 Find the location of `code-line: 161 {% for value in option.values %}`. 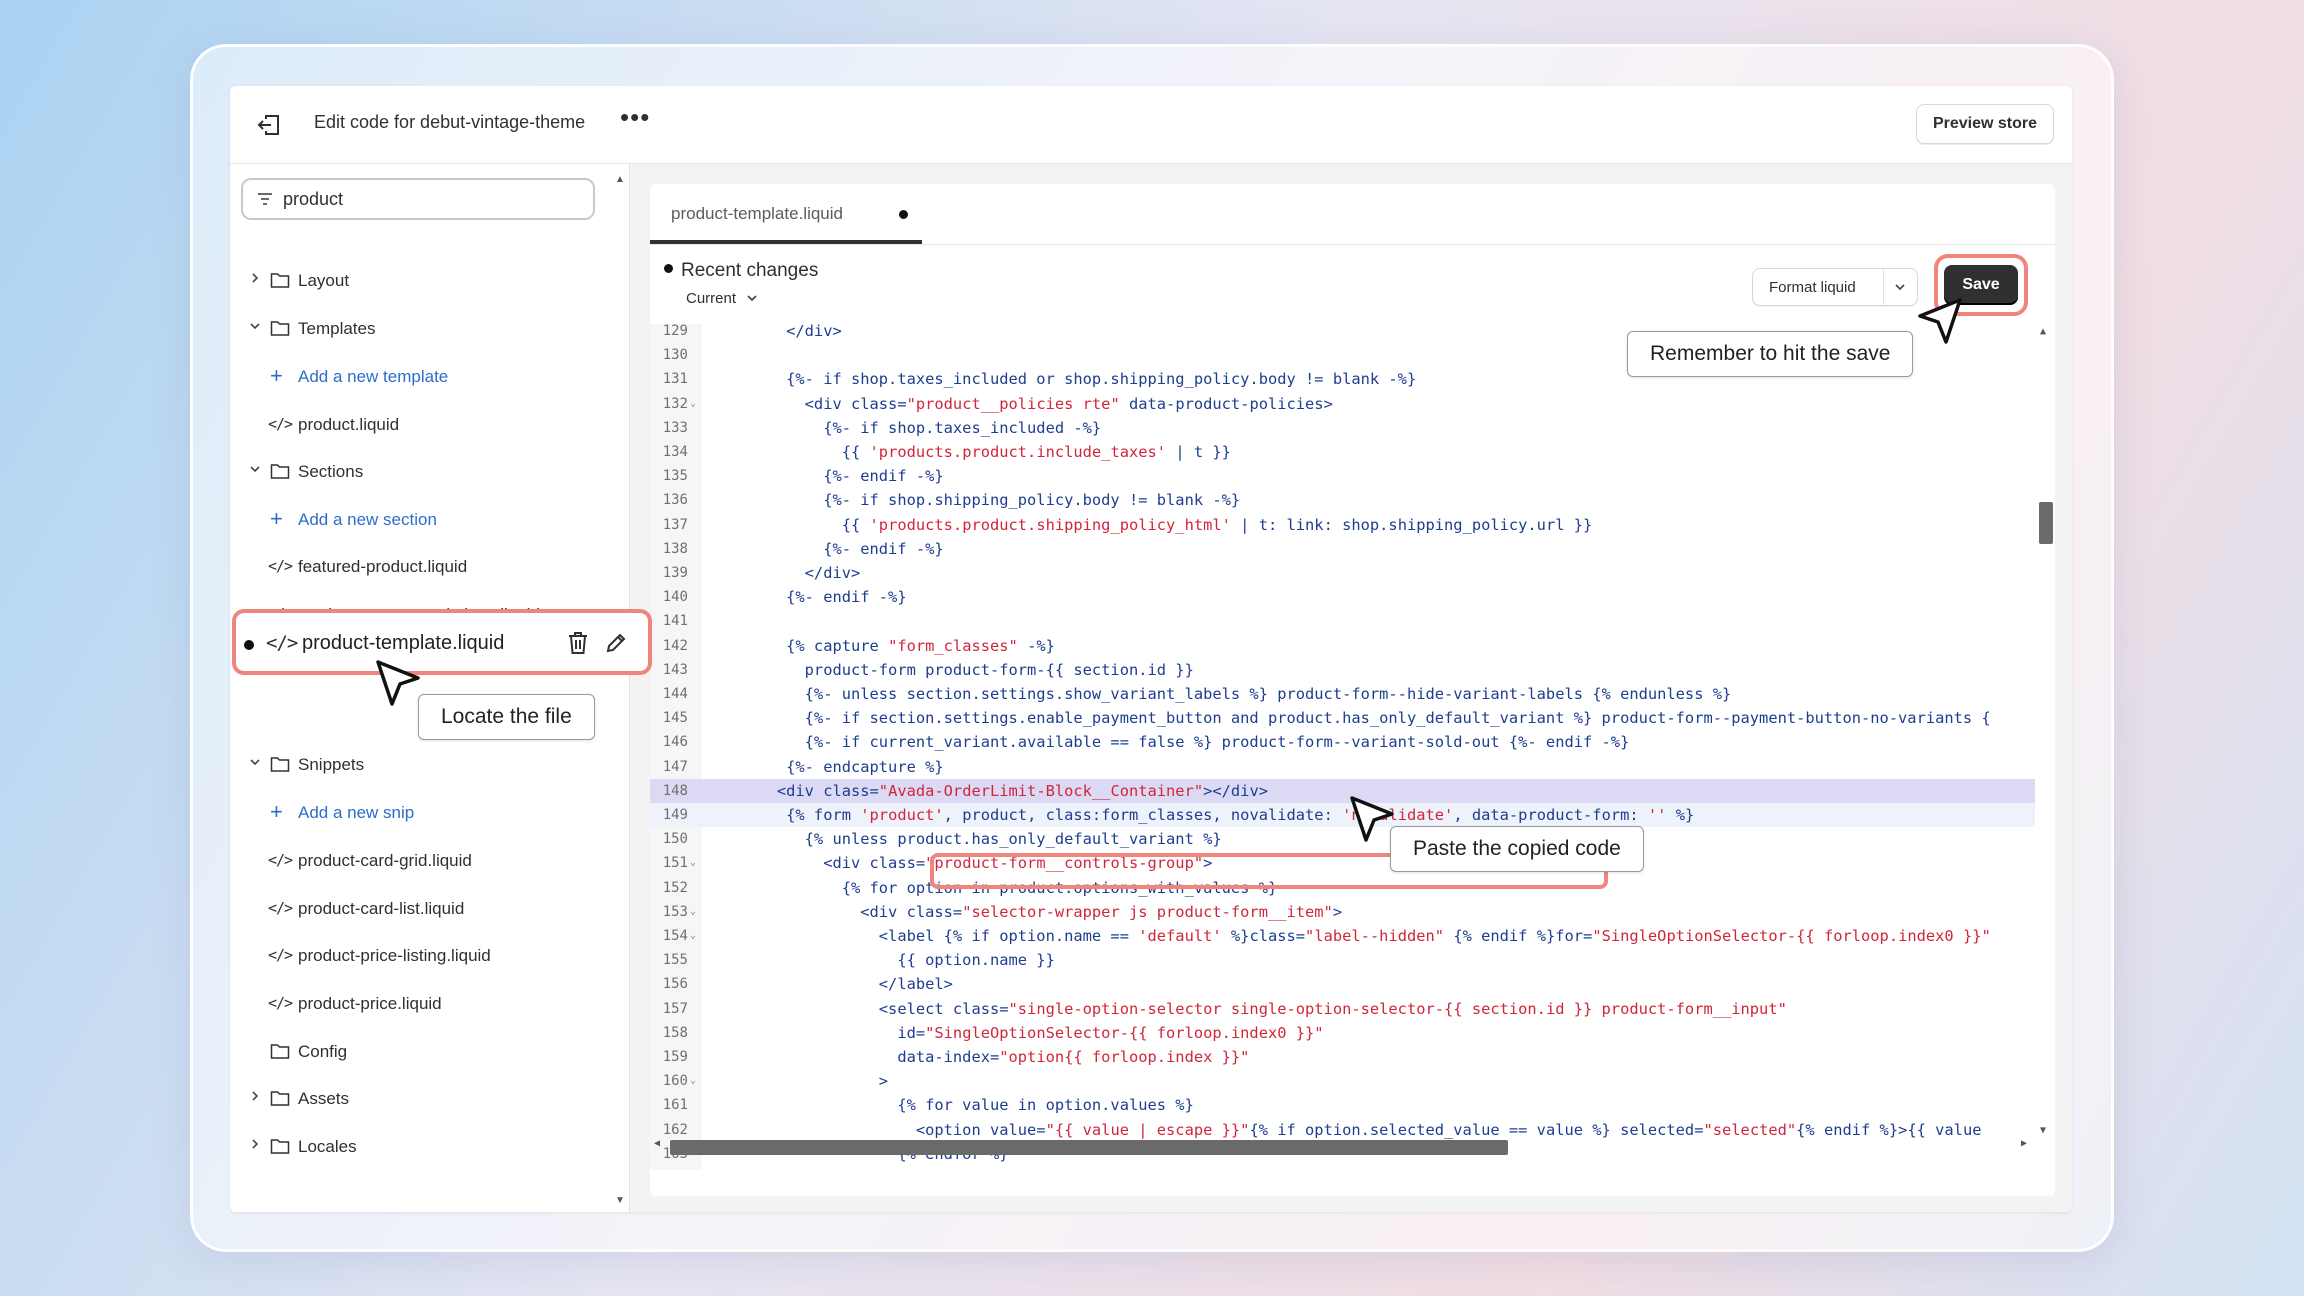

code-line: 161 {% for value in option.values %} is located at coordinates (1342, 1105).